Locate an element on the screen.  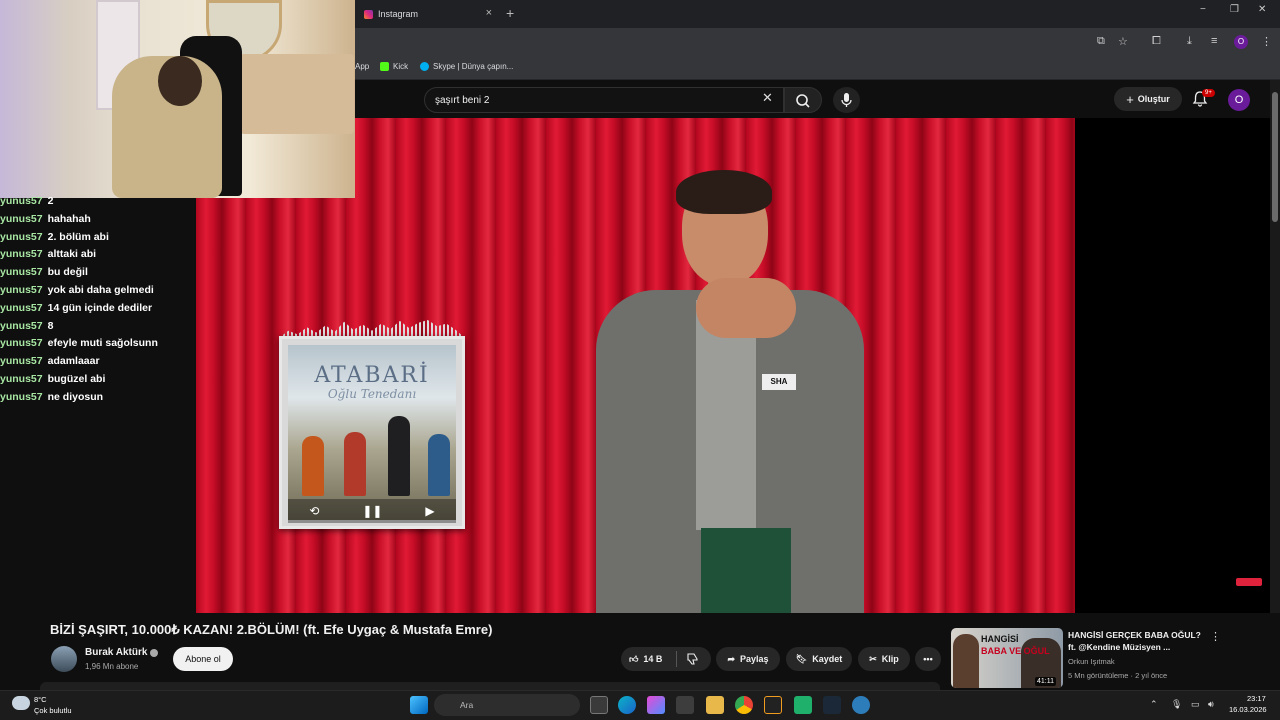
bookmark-star-icon: ☆ is located at coordinates (1123, 41).